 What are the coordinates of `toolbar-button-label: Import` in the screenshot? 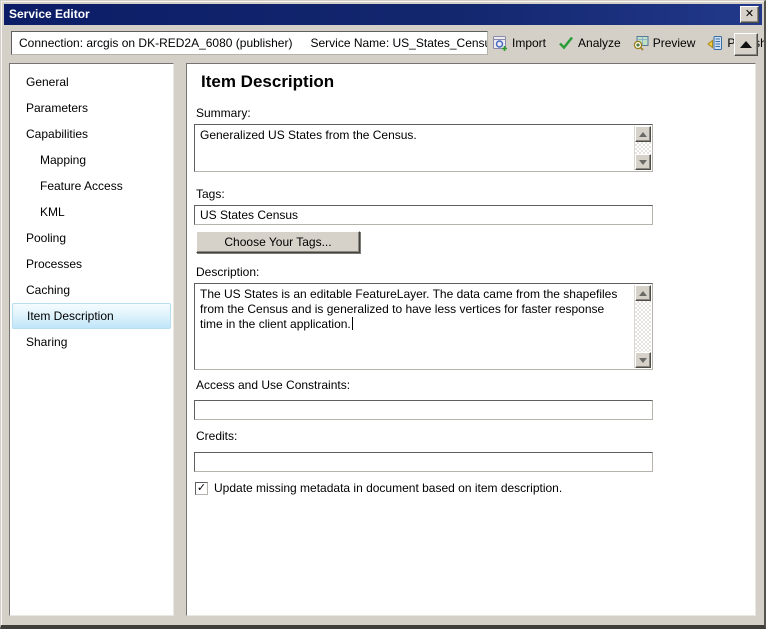 It's located at (529, 43).